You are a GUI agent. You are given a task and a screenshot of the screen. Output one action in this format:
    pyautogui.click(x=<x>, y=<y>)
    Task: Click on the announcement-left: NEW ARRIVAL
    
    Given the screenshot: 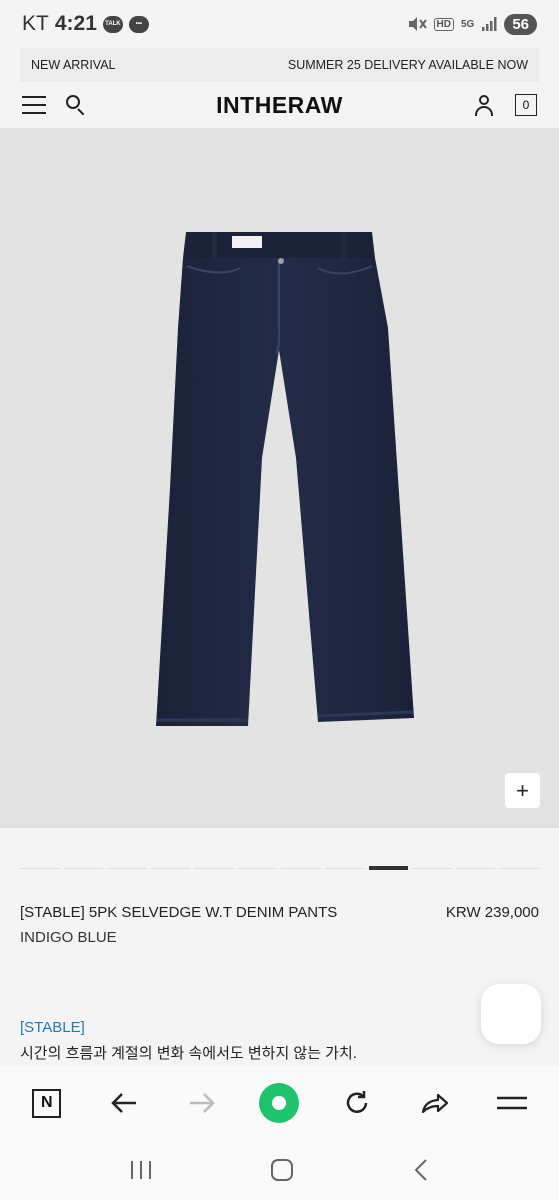 What is the action you would take?
    pyautogui.click(x=73, y=65)
    